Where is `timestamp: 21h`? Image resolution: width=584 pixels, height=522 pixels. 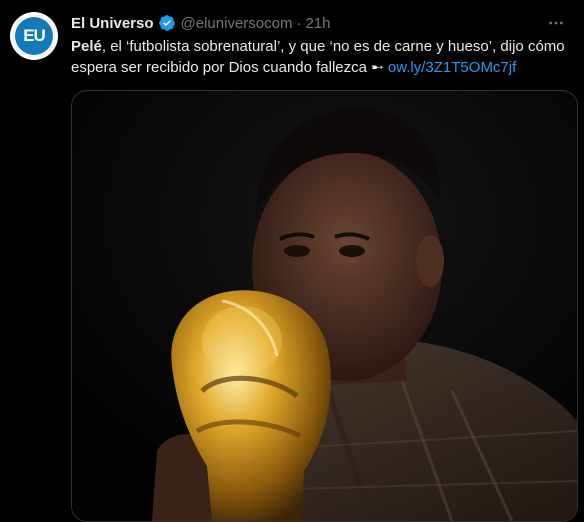
timestamp: 21h is located at coordinates (317, 23).